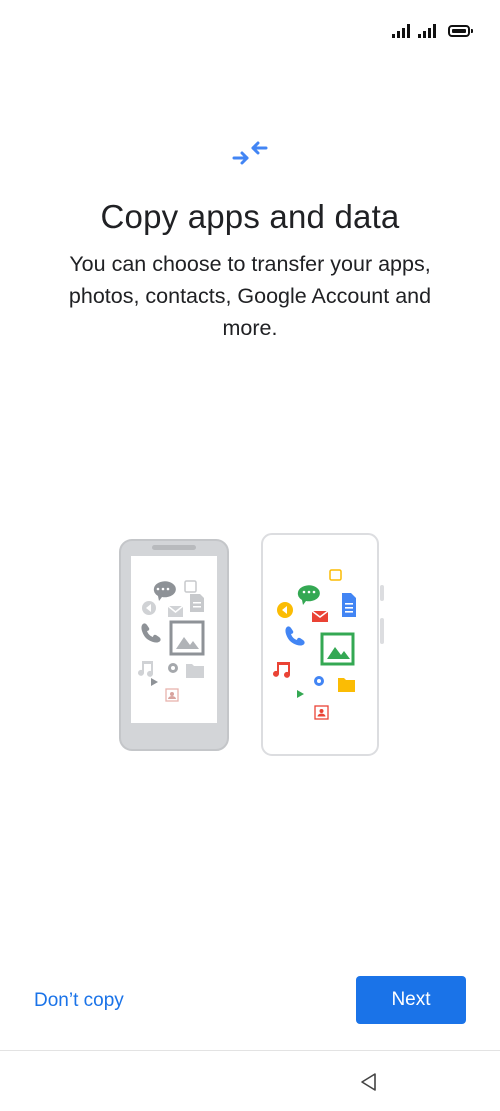 The width and height of the screenshot is (500, 1111). I want to click on phones-illustration, so click(251, 644).